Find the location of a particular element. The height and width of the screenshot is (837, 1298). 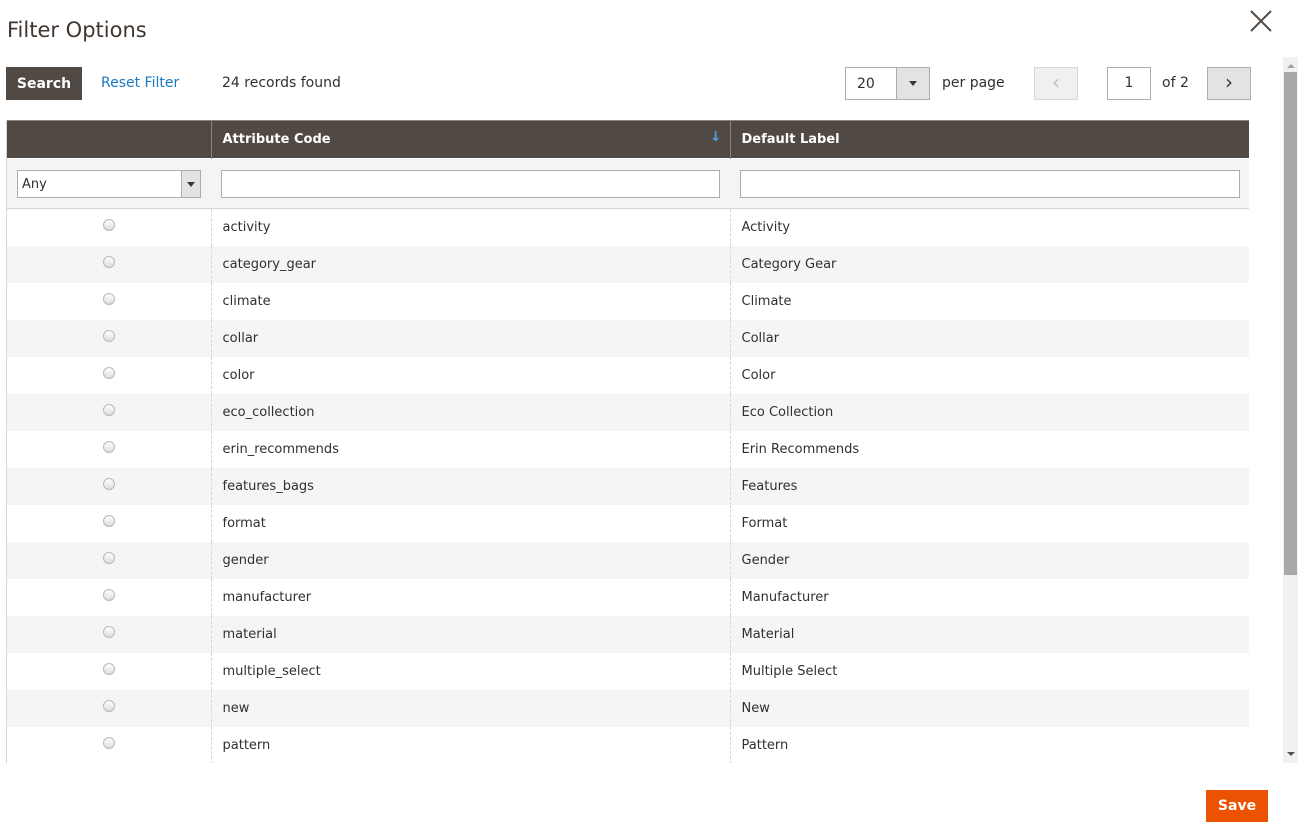

per-page-select: 20 is located at coordinates (887, 83).